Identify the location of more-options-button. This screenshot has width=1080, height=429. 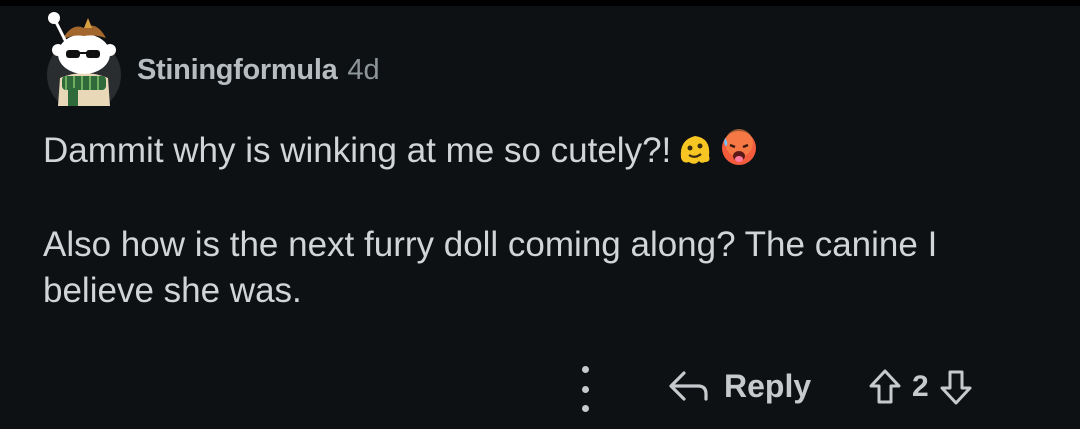
(585, 389).